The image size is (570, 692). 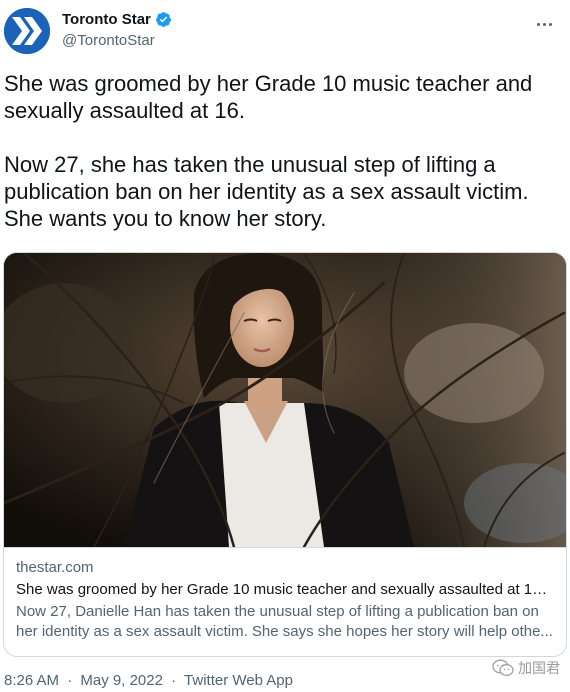 I want to click on tweet-source: Twitter Web App, so click(x=238, y=680).